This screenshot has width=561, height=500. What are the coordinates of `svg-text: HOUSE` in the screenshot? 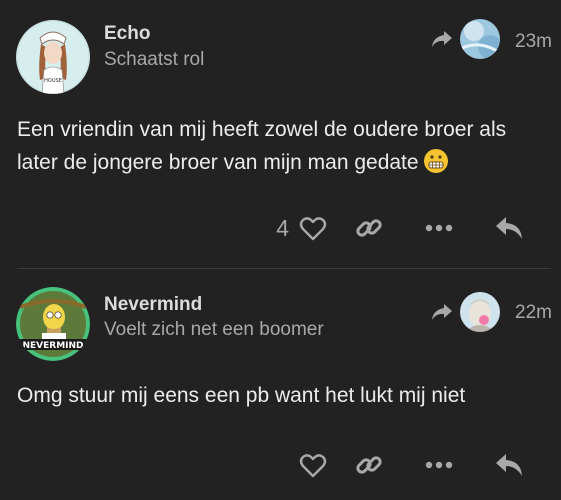 It's located at (53, 81).